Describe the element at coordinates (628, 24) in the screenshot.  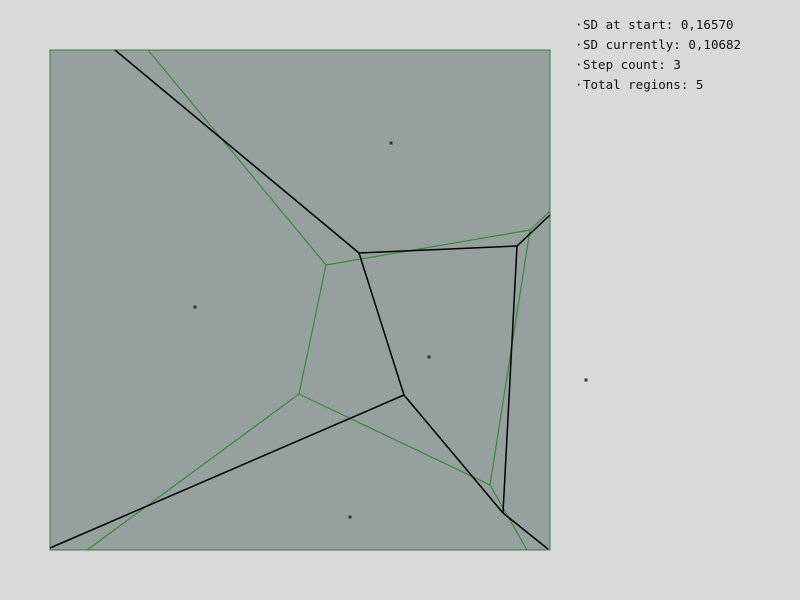
I see `stat-sd-start-label: SD at start:` at that location.